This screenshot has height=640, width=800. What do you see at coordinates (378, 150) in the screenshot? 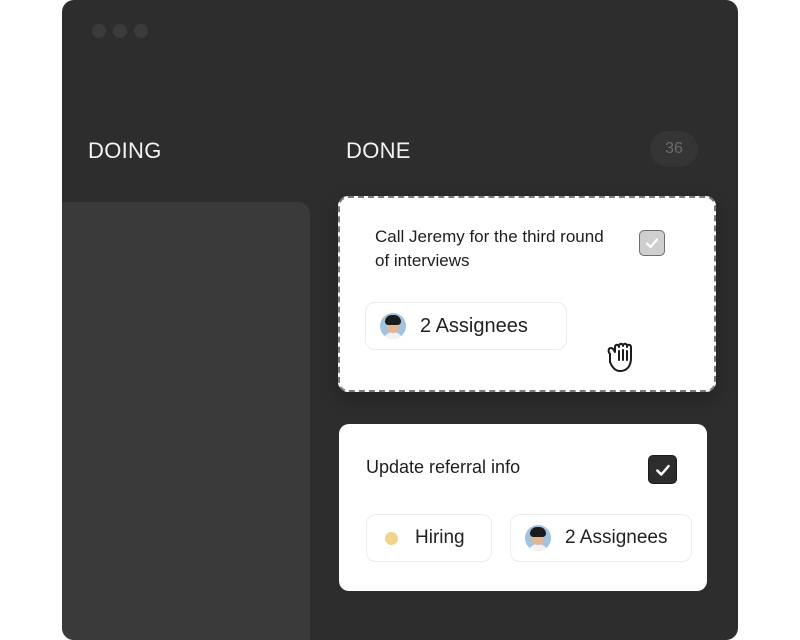
I see `column-title-done: DONE` at bounding box center [378, 150].